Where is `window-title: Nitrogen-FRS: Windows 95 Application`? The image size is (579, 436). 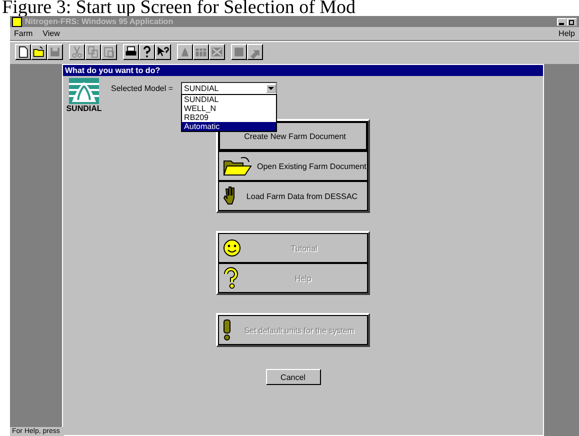
window-title: Nitrogen-FRS: Windows 95 Application is located at coordinates (99, 21).